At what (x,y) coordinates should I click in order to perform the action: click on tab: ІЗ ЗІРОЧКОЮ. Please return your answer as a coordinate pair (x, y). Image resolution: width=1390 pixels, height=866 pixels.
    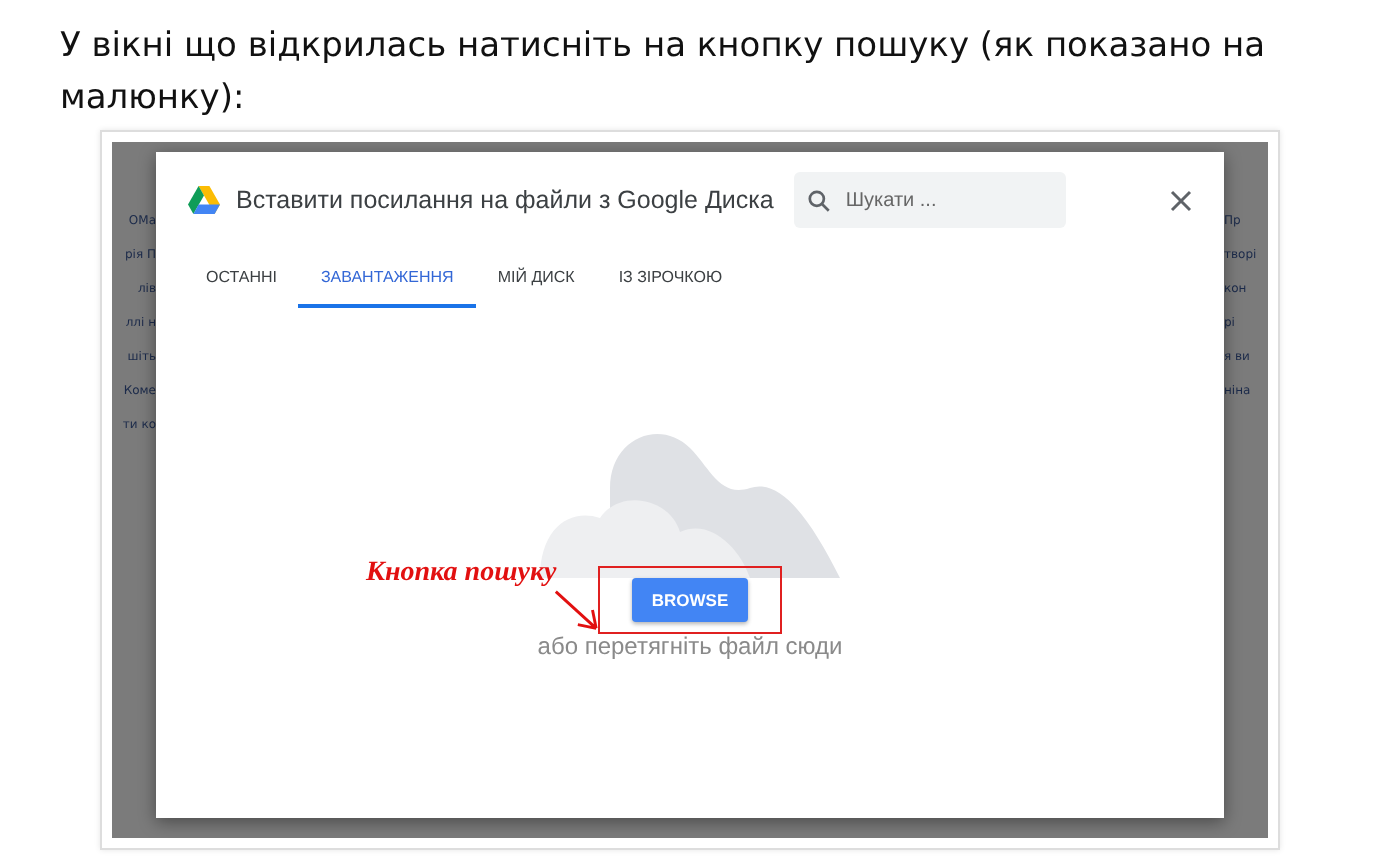
    Looking at the image, I should click on (670, 284).